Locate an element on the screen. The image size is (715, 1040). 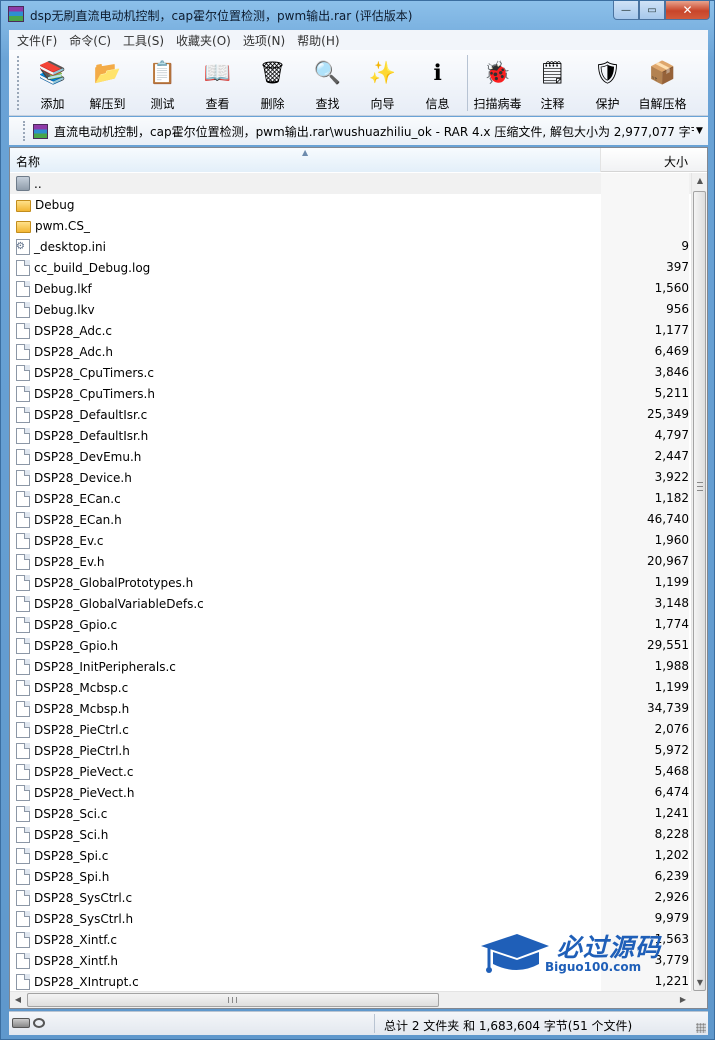
toolbar-button-7: ℹ 信息 is located at coordinates (437, 82).